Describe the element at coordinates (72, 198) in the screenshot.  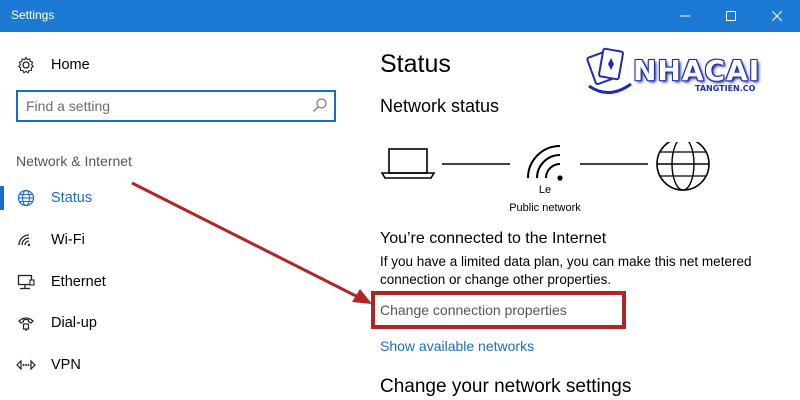
I see `sidebar-item-label: Status` at that location.